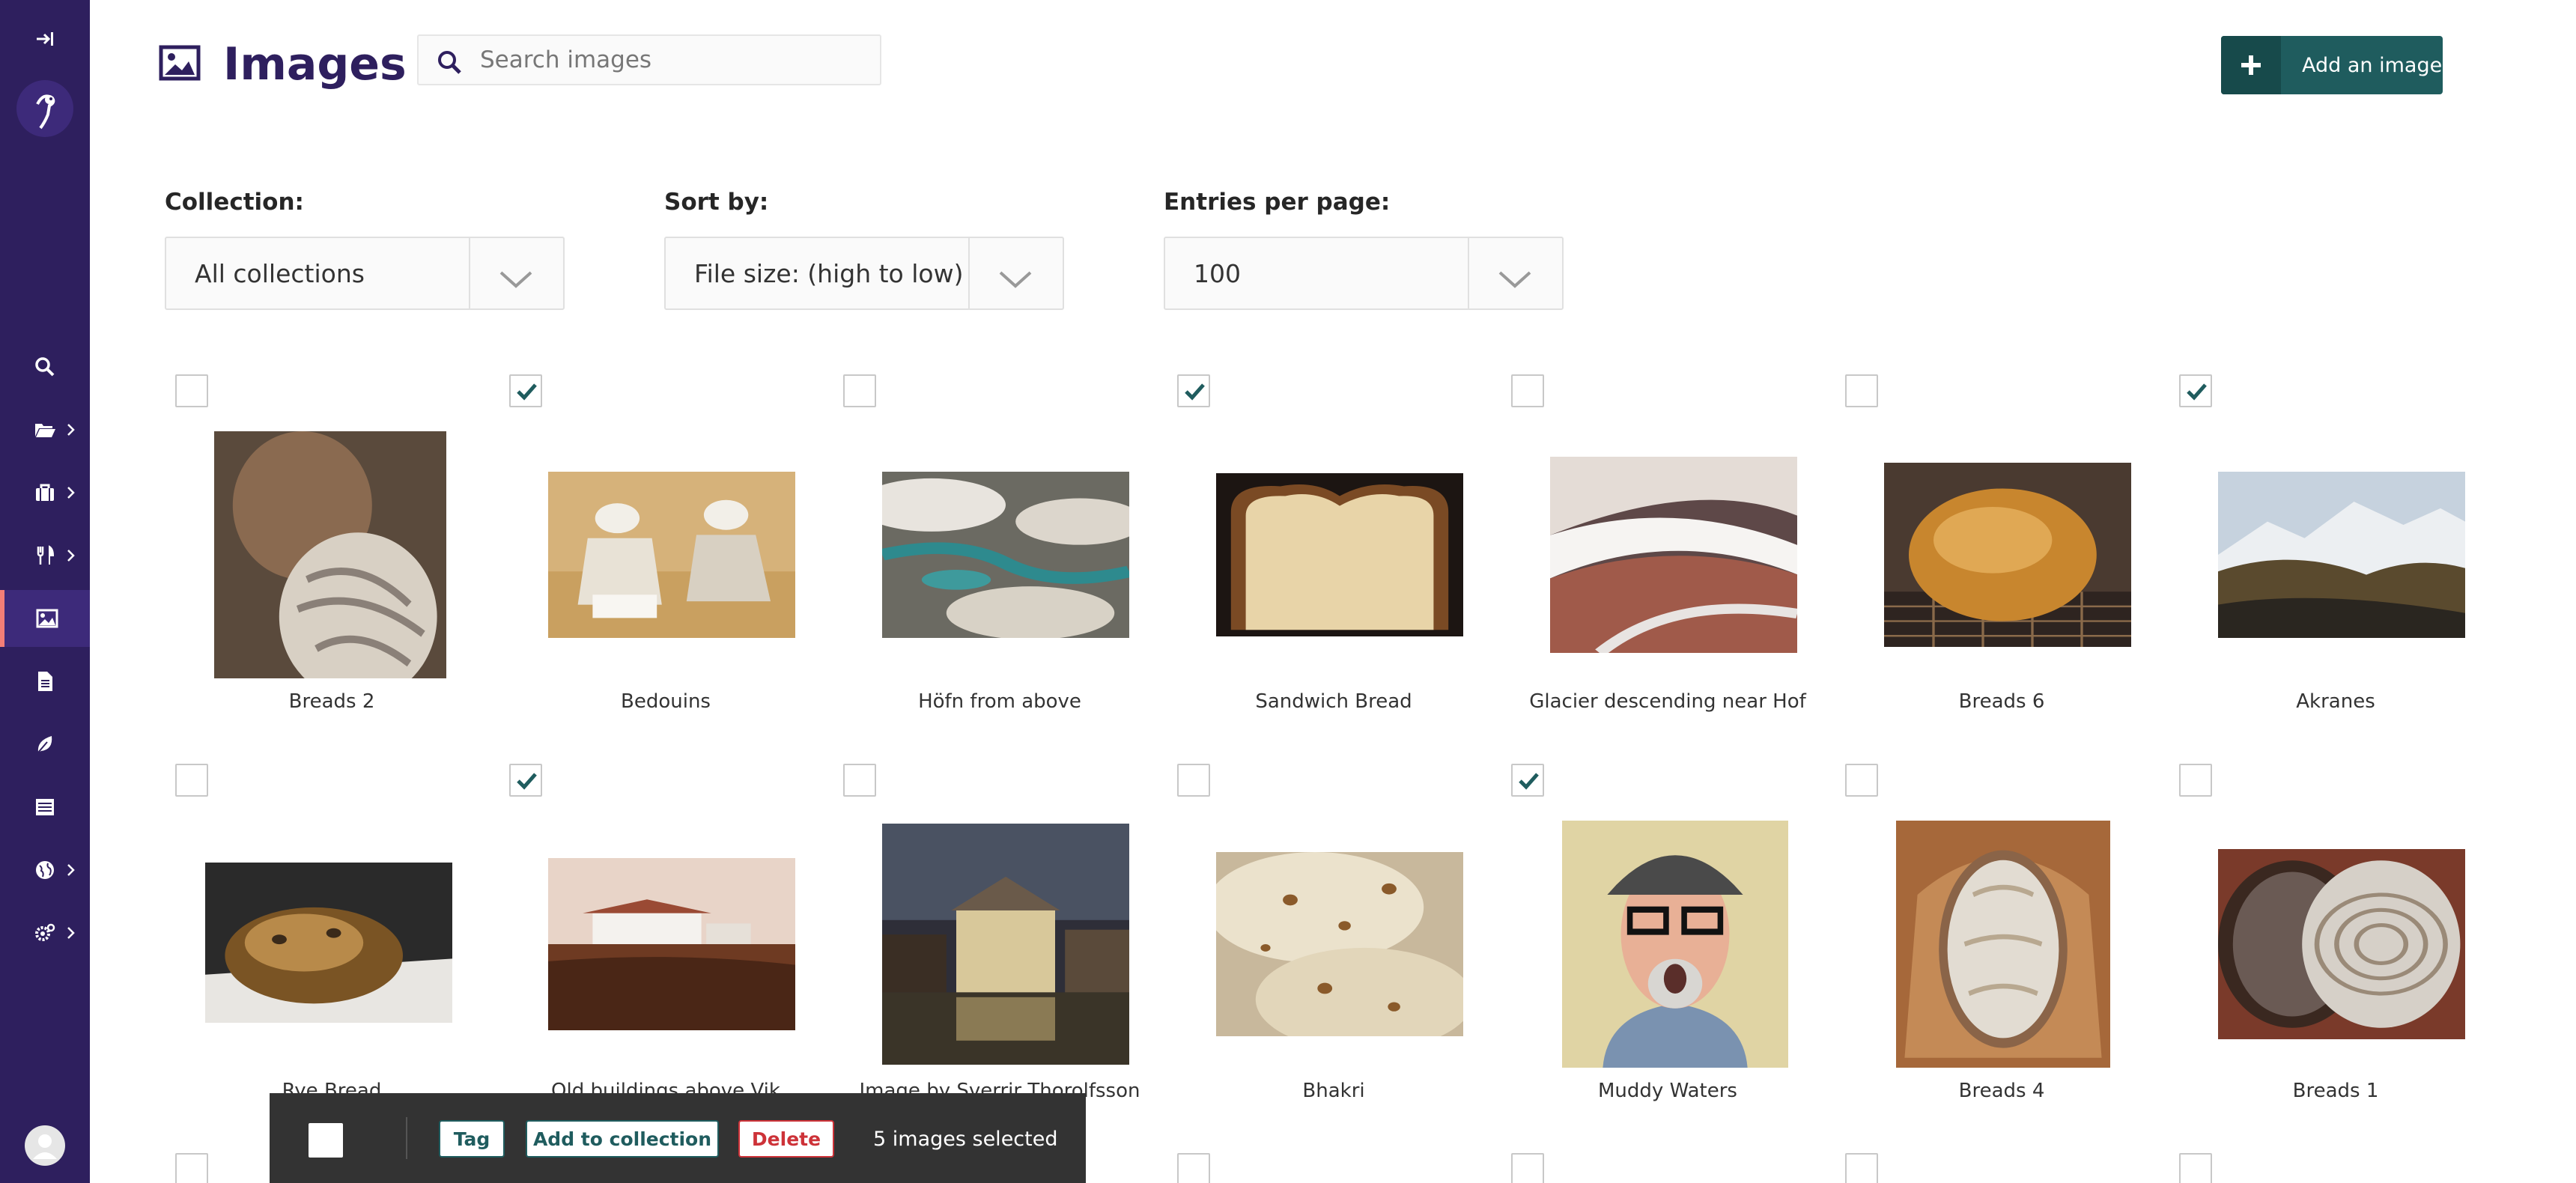  I want to click on image-card: Breads 4, so click(2002, 958).